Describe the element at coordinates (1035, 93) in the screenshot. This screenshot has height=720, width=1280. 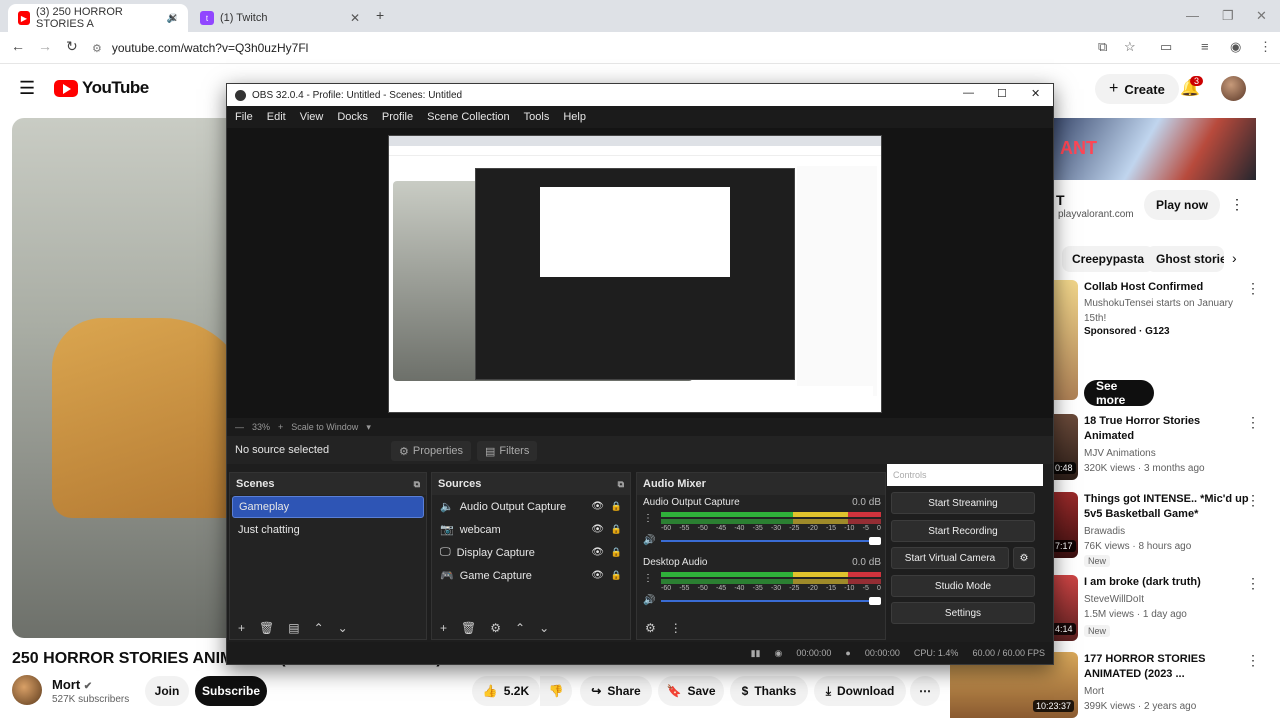
I see `obs-close-icon: ✕` at that location.